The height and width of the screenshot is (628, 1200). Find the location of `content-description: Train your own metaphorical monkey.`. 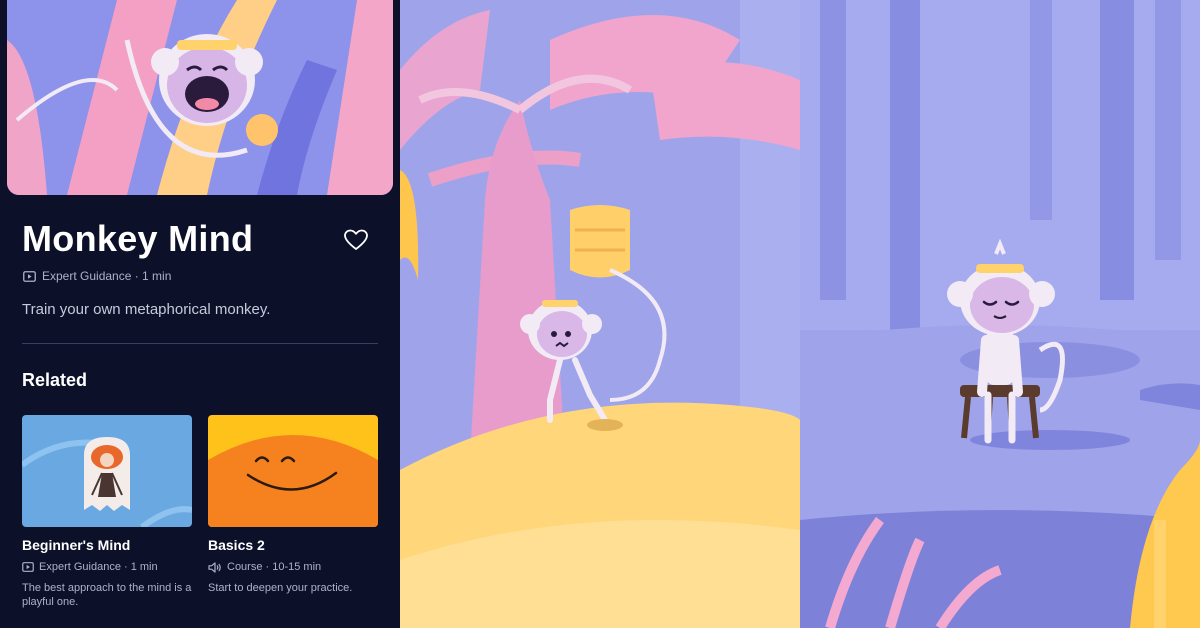

content-description: Train your own metaphorical monkey. is located at coordinates (146, 309).